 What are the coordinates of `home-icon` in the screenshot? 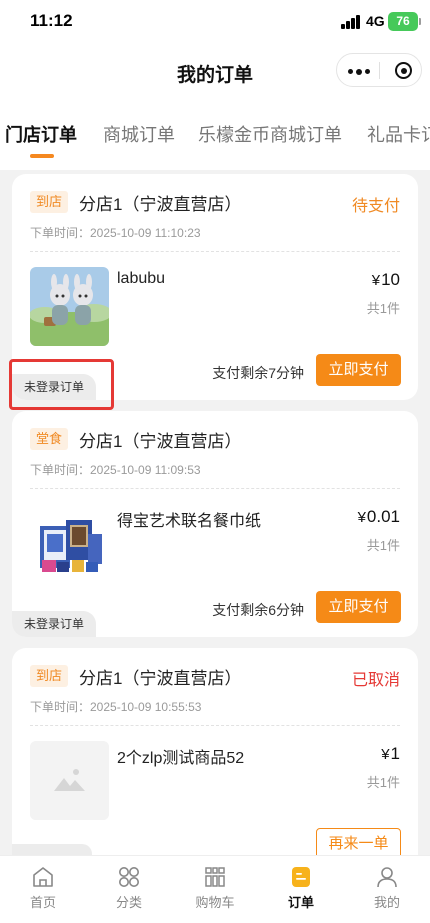 It's located at (43, 877).